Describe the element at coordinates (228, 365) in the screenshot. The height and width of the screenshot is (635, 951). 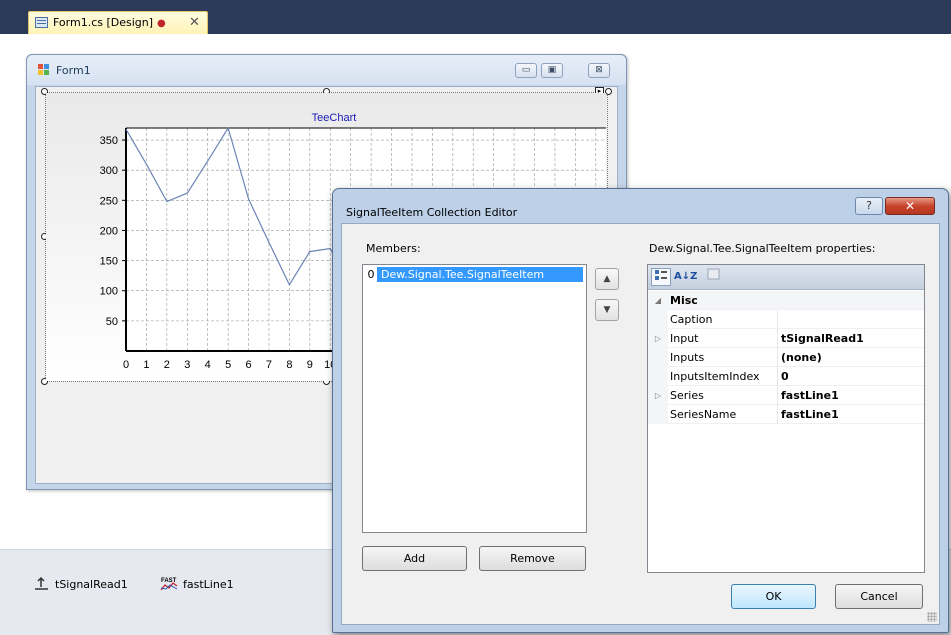
I see `x-tick-label: 5` at that location.